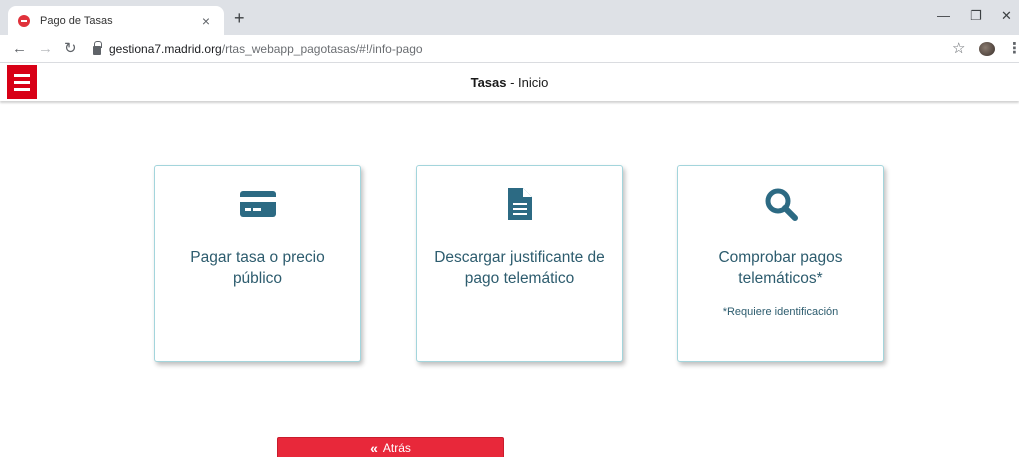 The height and width of the screenshot is (457, 1019). I want to click on credit-card-icon, so click(257, 204).